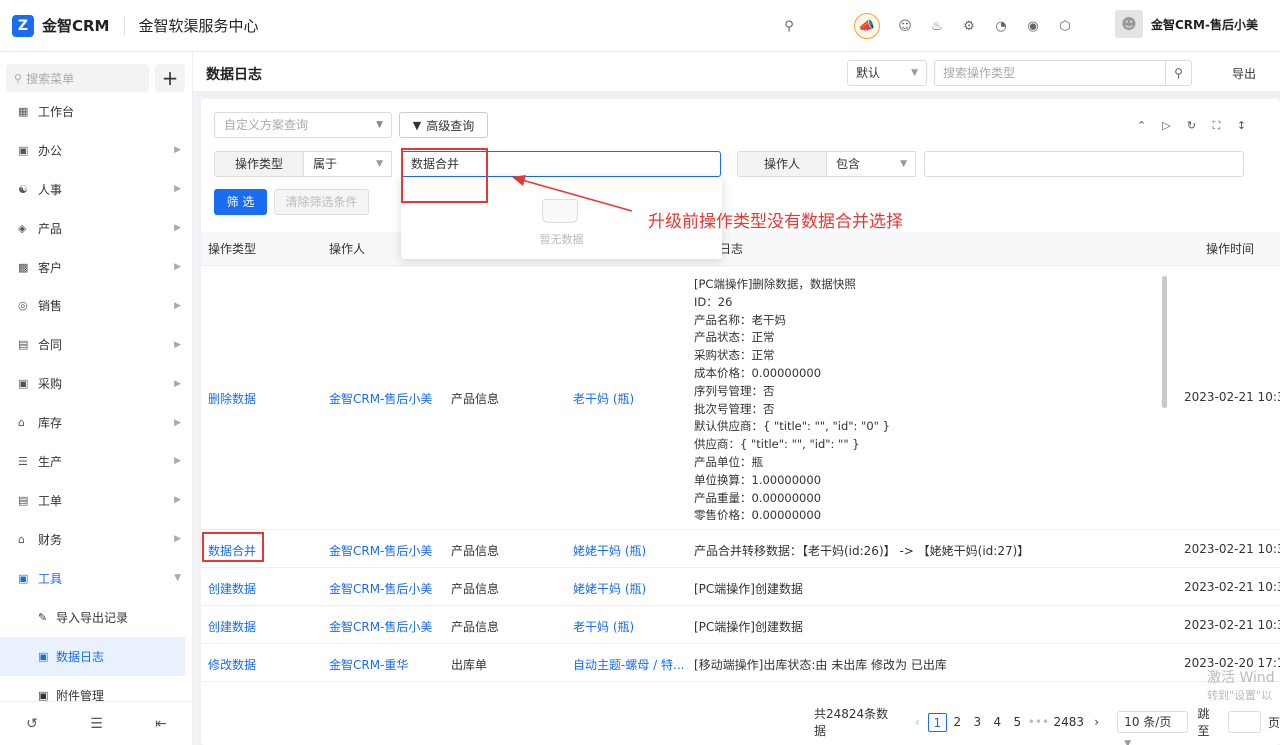 The image size is (1280, 745). What do you see at coordinates (775, 222) in the screenshot?
I see `annotation-text: 升级前操作类型没有数据合并选择` at bounding box center [775, 222].